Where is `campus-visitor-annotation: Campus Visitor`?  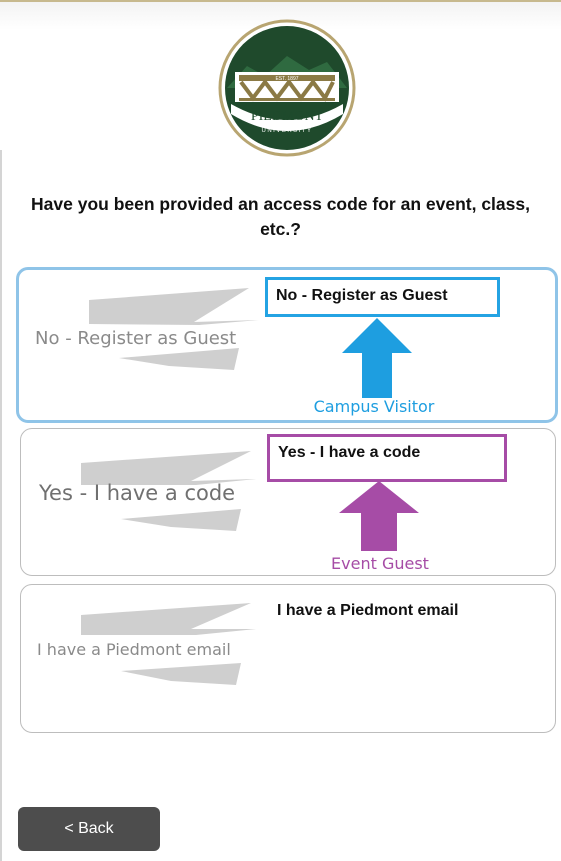 campus-visitor-annotation: Campus Visitor is located at coordinates (374, 406).